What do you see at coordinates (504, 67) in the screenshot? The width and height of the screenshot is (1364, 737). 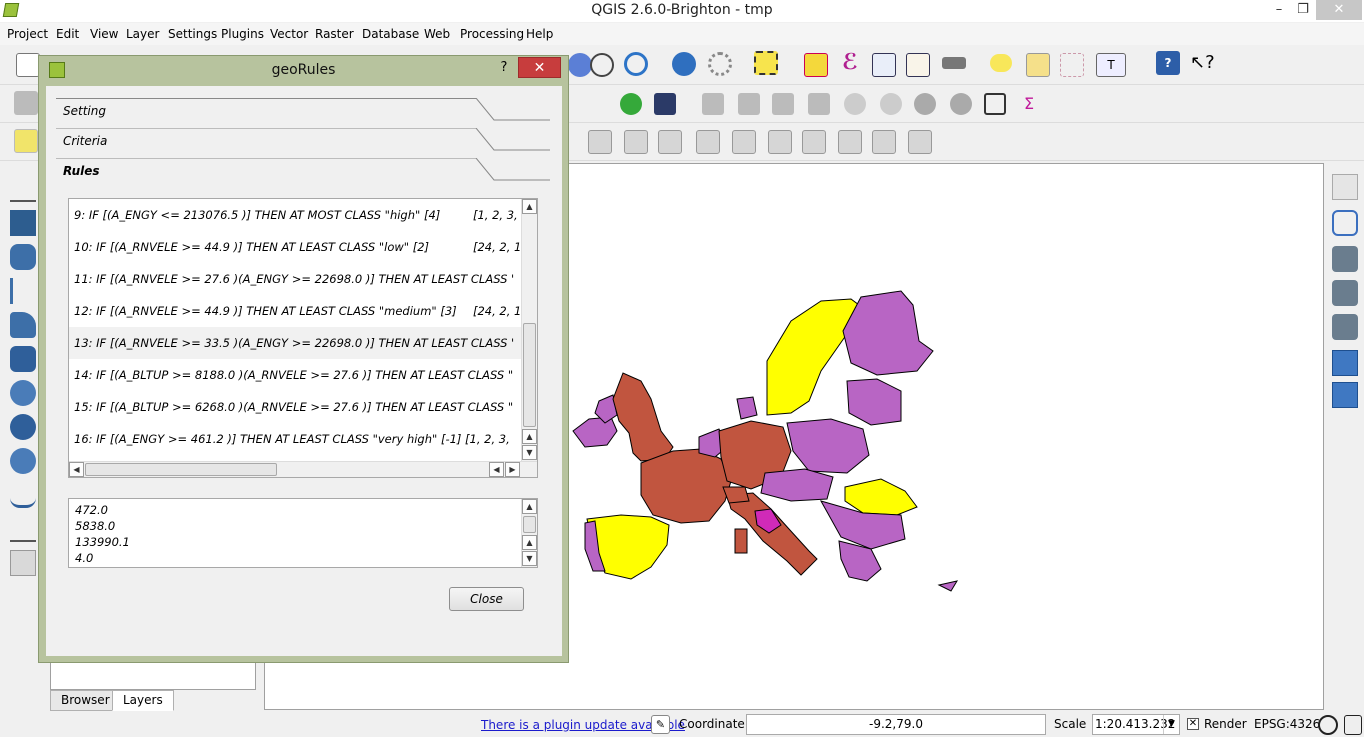 I see `dialog-help-button: ?` at bounding box center [504, 67].